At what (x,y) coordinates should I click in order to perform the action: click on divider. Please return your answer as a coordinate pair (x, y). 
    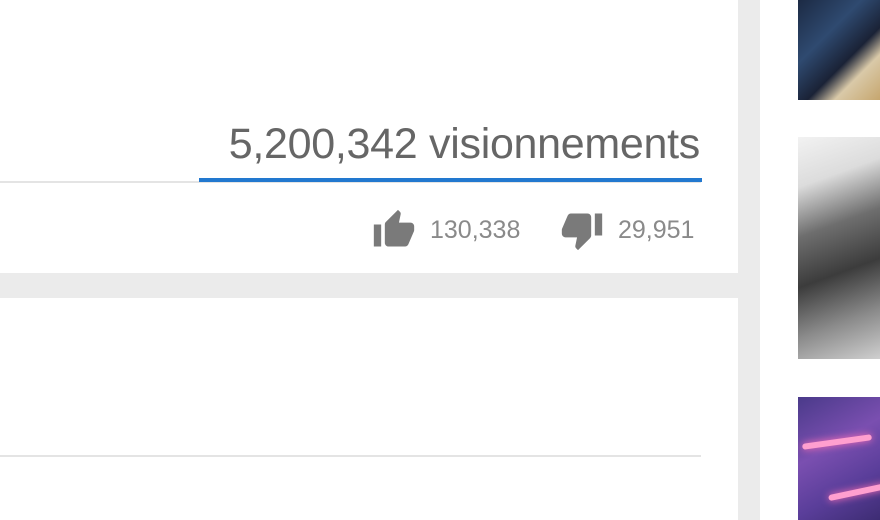
    Looking at the image, I should click on (350, 456).